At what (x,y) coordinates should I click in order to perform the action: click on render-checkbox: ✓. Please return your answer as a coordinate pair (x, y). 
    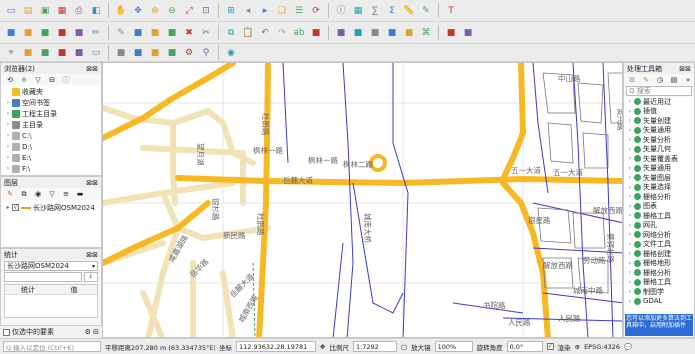
    Looking at the image, I should click on (550, 346).